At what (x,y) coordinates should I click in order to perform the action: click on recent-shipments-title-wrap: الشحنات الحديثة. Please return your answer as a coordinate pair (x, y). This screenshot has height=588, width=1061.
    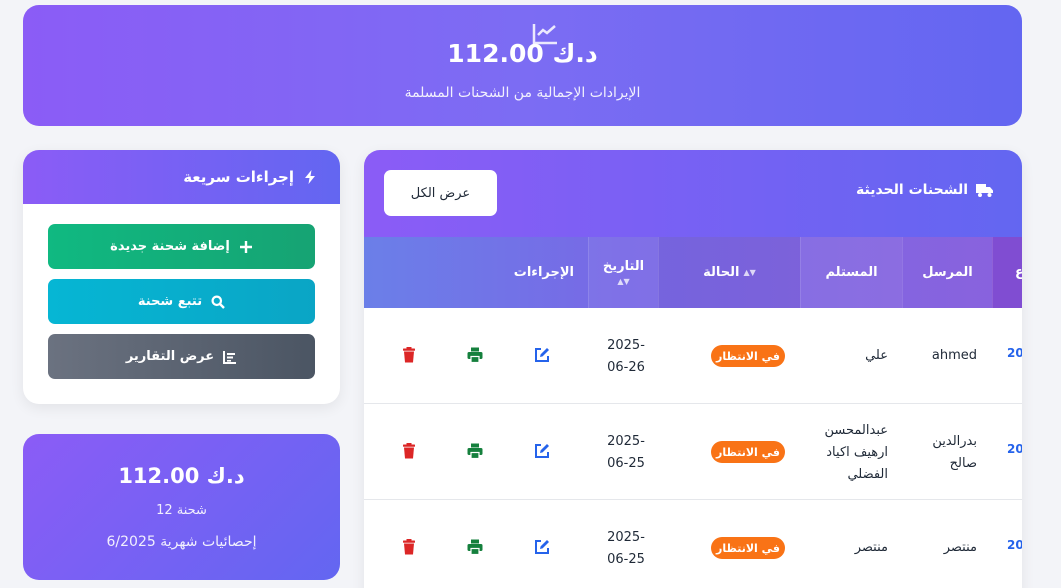
    Looking at the image, I should click on (925, 190).